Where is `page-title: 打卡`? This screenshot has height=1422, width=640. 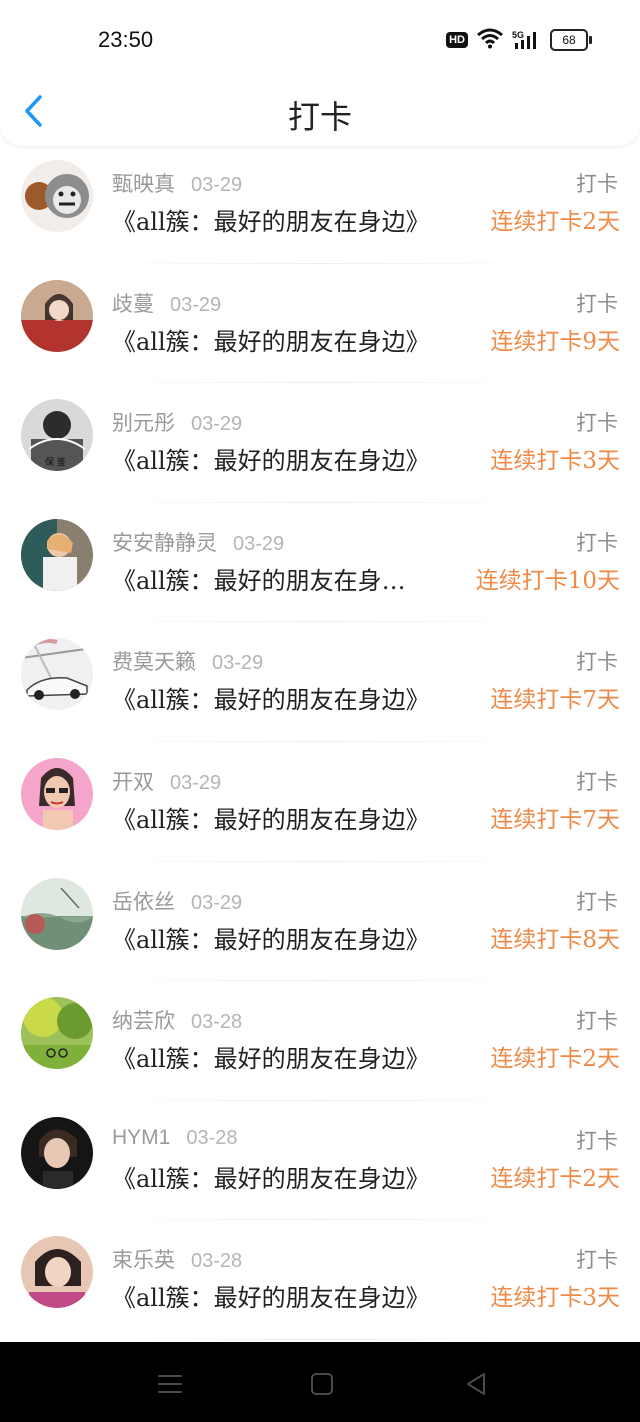
page-title: 打卡 is located at coordinates (319, 117).